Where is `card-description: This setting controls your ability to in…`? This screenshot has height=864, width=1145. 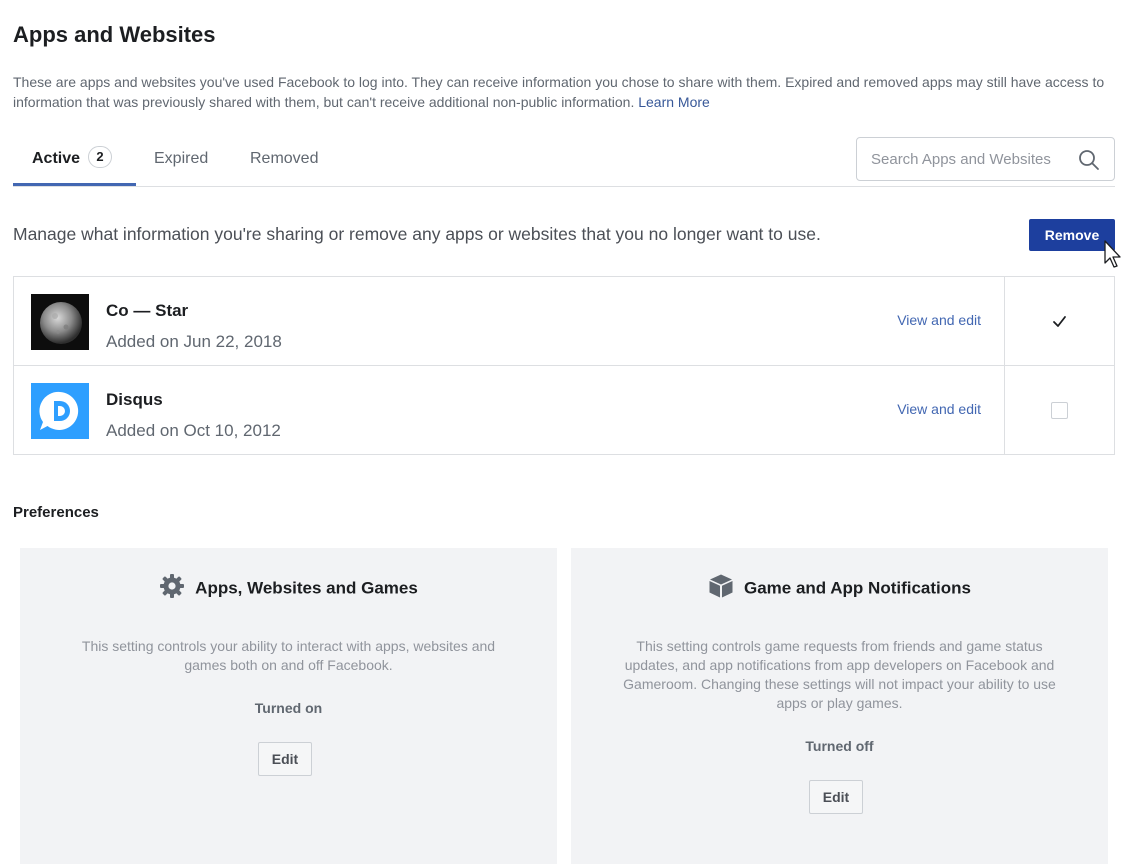
card-description: This setting controls your ability to in… is located at coordinates (288, 655).